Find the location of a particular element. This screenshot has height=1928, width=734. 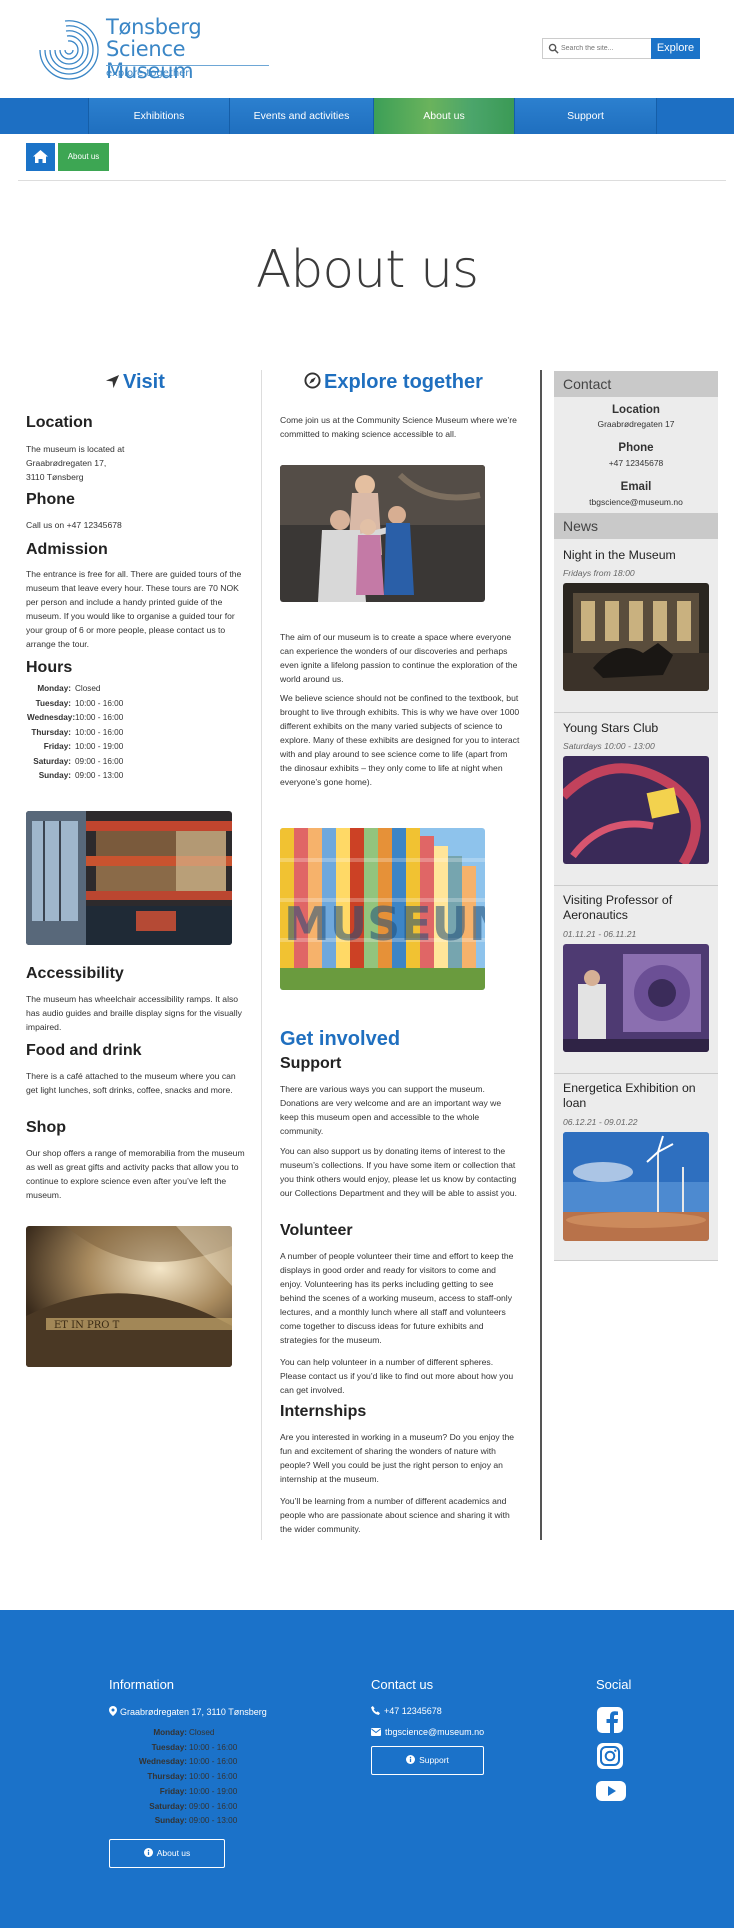

footer-about-button: About us is located at coordinates (167, 1853).